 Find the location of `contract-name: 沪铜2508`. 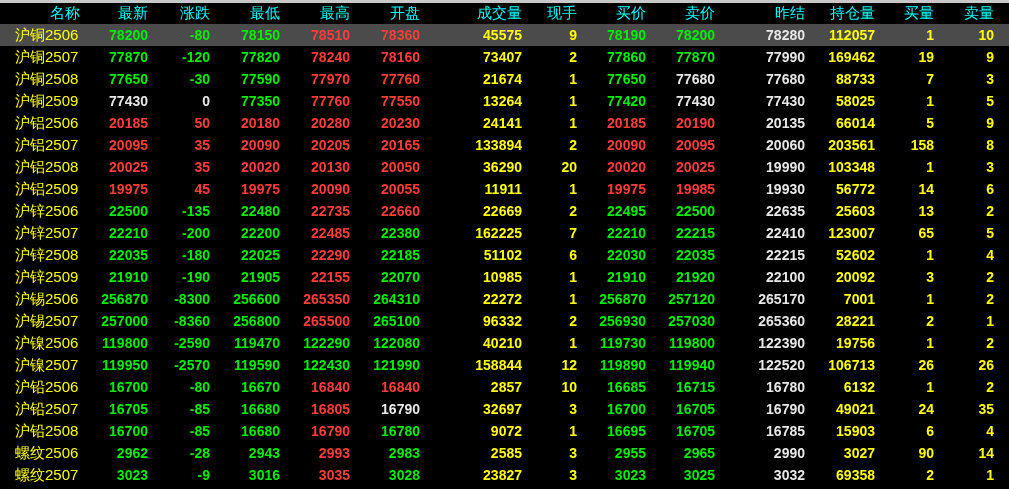

contract-name: 沪铜2508 is located at coordinates (46, 79).